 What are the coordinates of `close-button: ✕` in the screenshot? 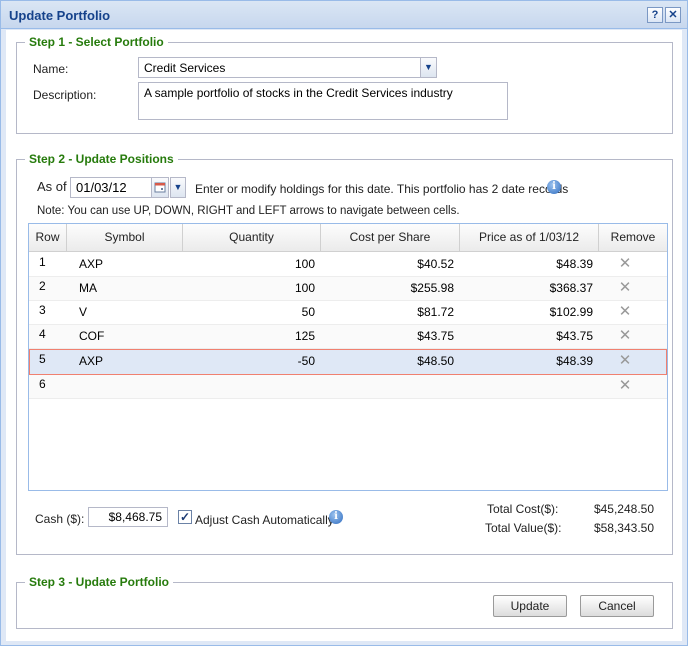 It's located at (673, 15).